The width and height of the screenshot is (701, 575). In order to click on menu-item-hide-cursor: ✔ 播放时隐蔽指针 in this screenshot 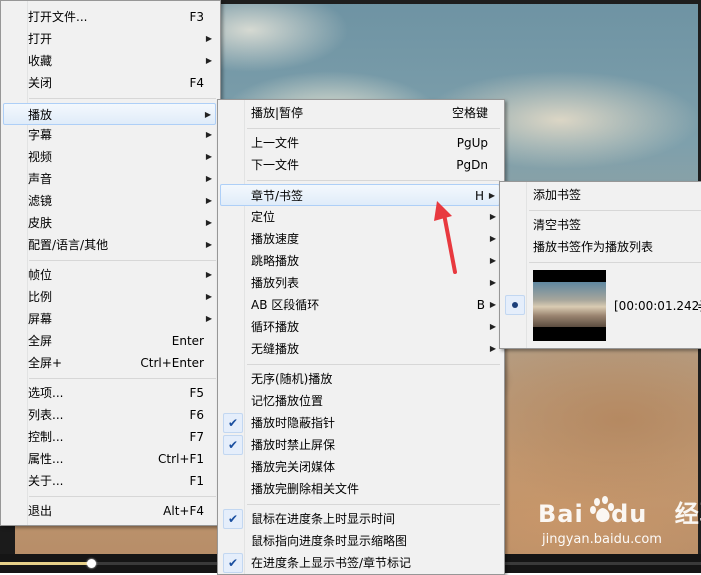, I will do `click(360, 423)`.